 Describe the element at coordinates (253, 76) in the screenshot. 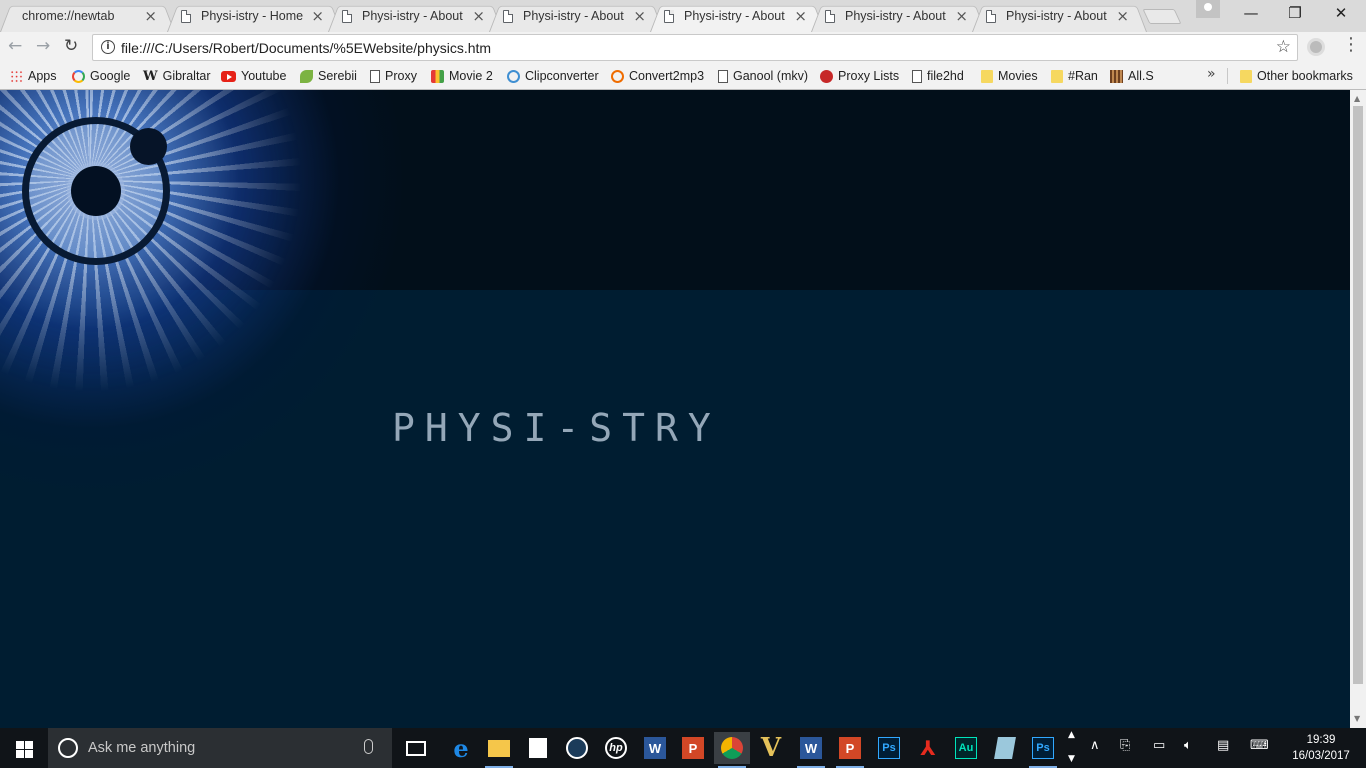

I see `bookmark-youtube: Youtube` at that location.